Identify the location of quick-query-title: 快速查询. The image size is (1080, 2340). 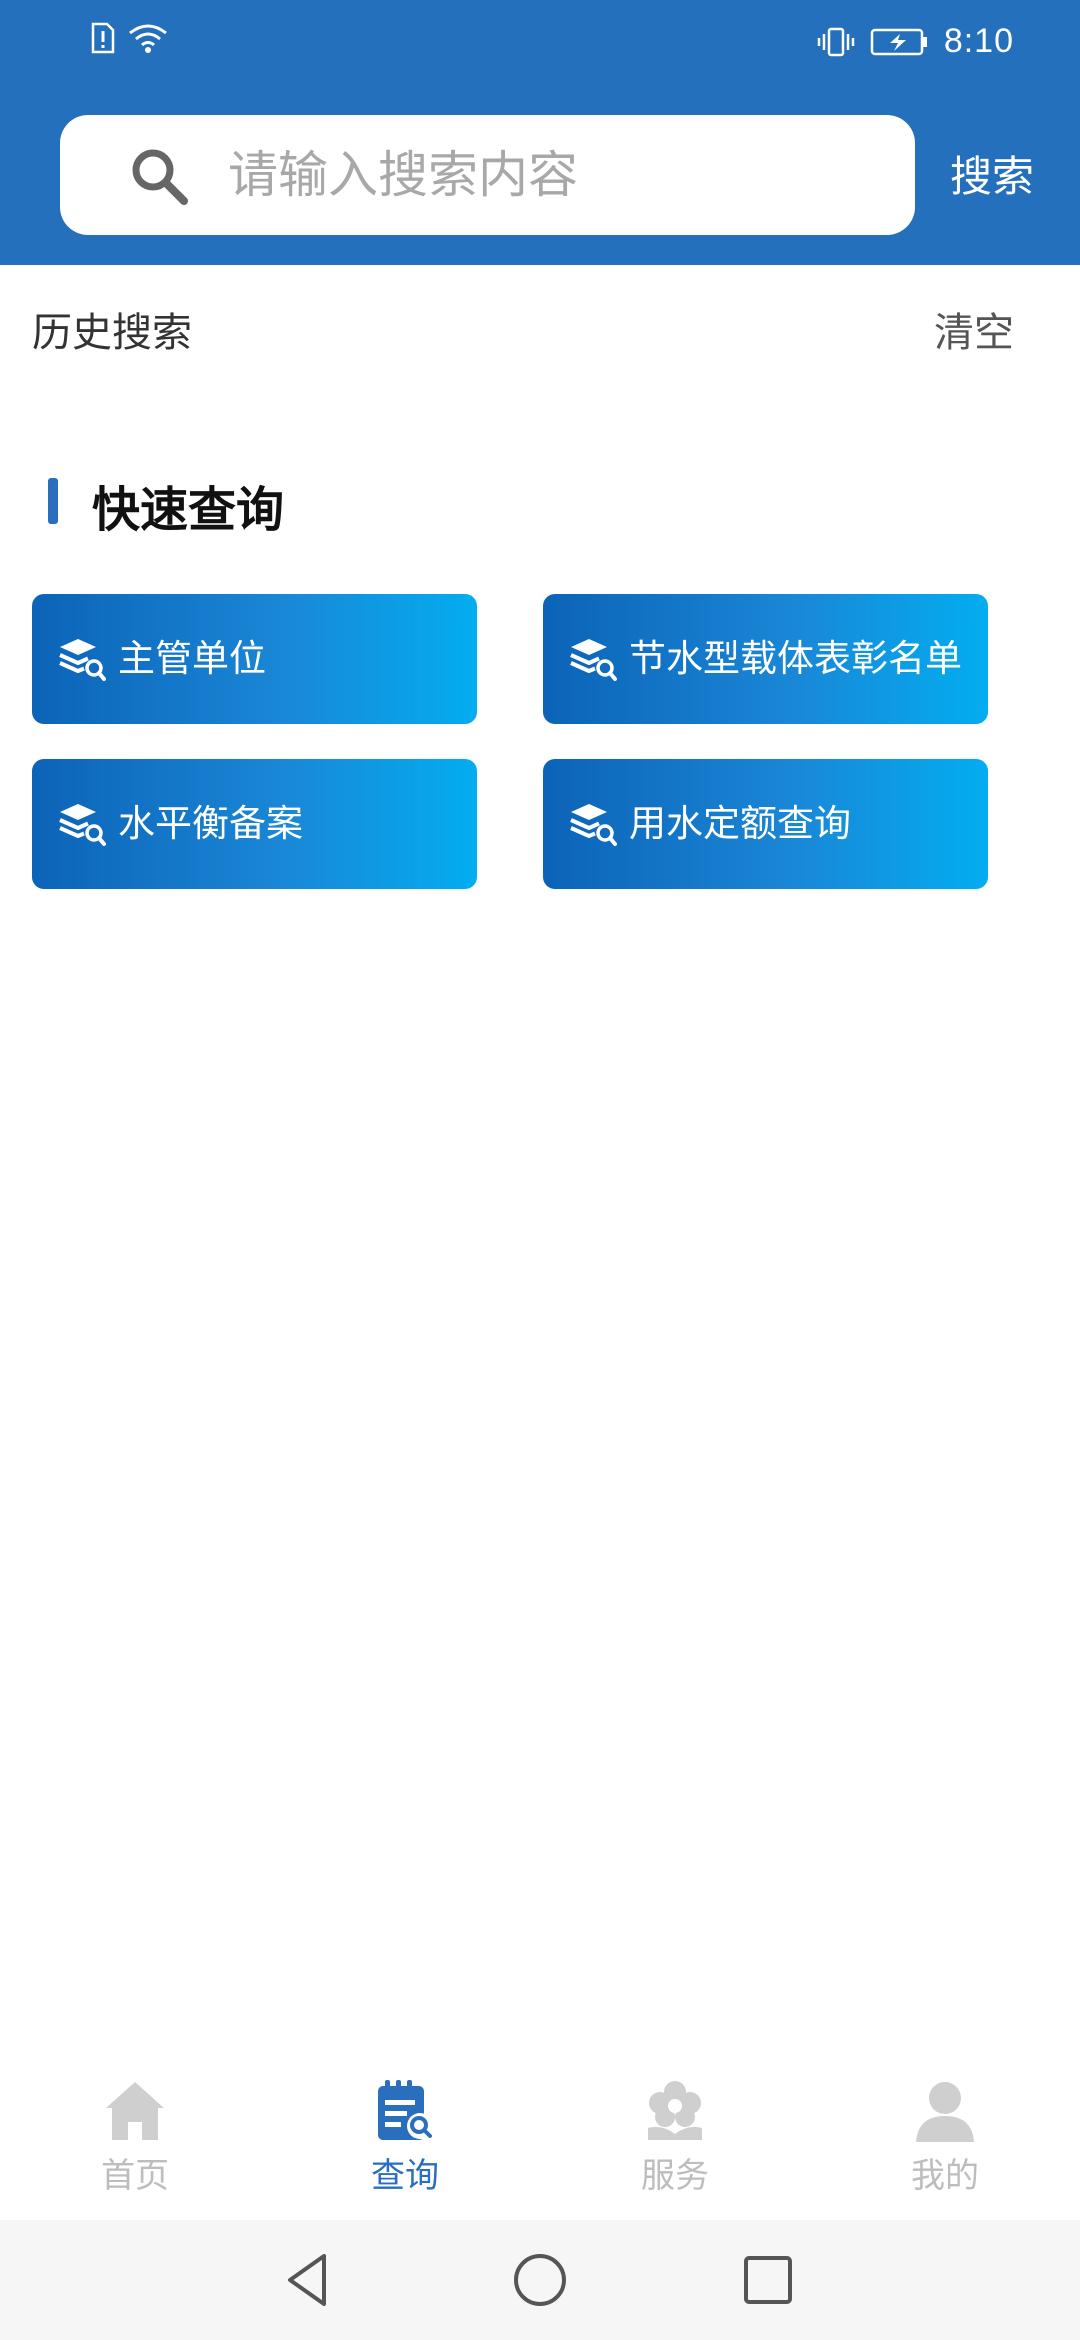
(188, 510).